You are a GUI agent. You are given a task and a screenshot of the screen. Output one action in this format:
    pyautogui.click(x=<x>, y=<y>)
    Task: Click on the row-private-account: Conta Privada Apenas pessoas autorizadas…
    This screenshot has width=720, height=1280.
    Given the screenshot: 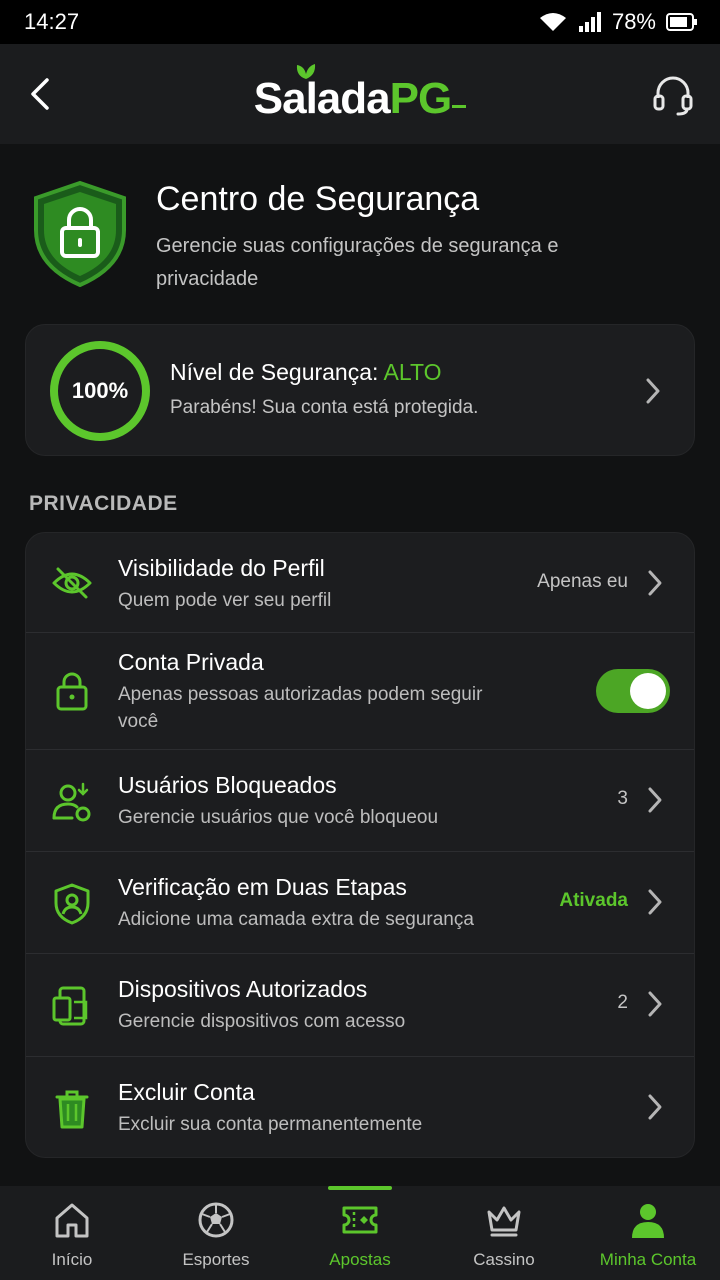 What is the action you would take?
    pyautogui.click(x=360, y=691)
    